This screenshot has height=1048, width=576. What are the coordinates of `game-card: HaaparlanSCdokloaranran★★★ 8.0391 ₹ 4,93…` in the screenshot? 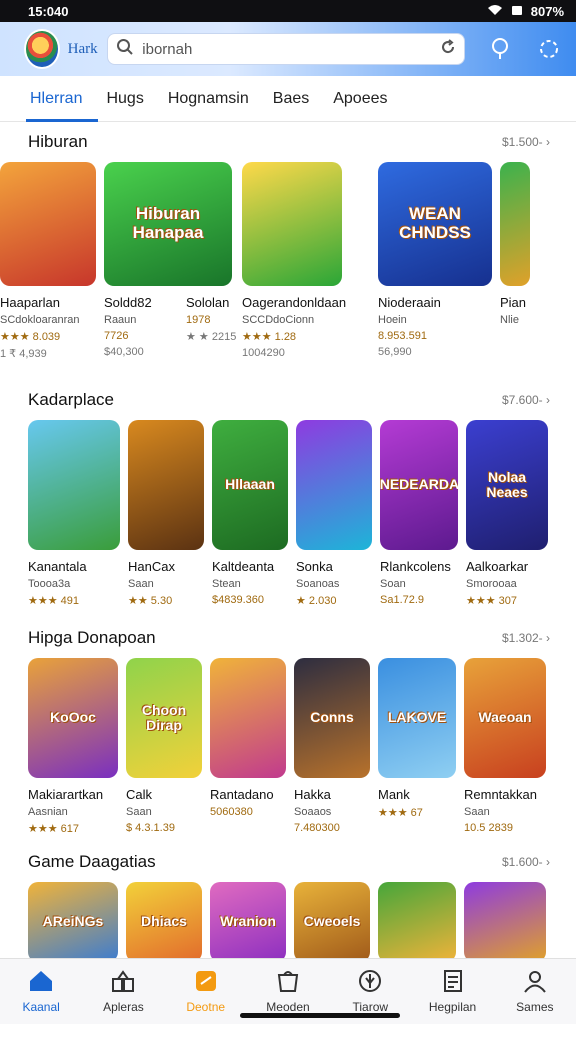 It's located at (48, 261).